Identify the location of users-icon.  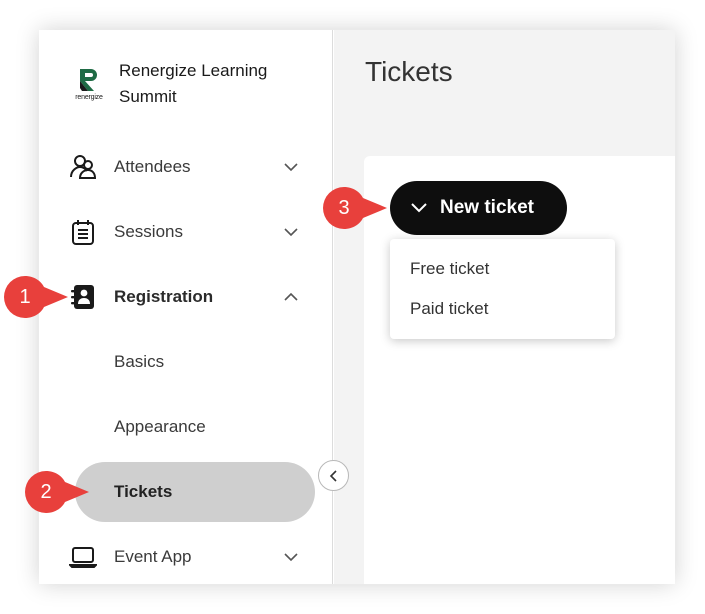
(83, 167).